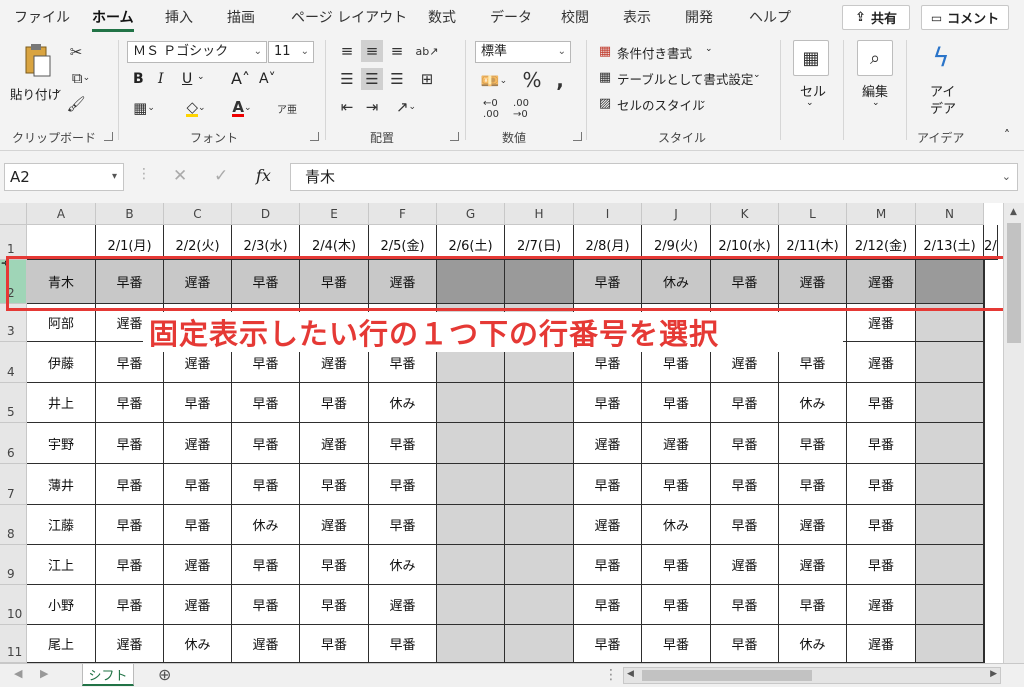 Image resolution: width=1024 pixels, height=687 pixels. Describe the element at coordinates (685, 78) in the screenshot. I see `format-as-table-button: テーブルとして書式設定` at that location.